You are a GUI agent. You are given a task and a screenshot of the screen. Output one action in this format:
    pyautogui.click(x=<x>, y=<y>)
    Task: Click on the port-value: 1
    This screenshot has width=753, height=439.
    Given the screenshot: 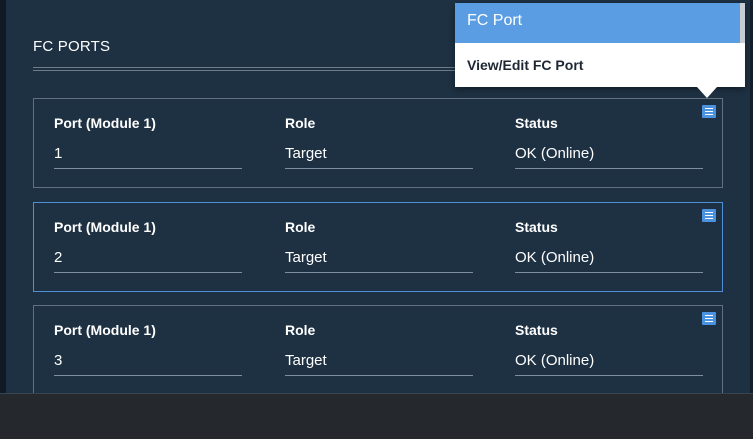 What is the action you would take?
    pyautogui.click(x=58, y=153)
    